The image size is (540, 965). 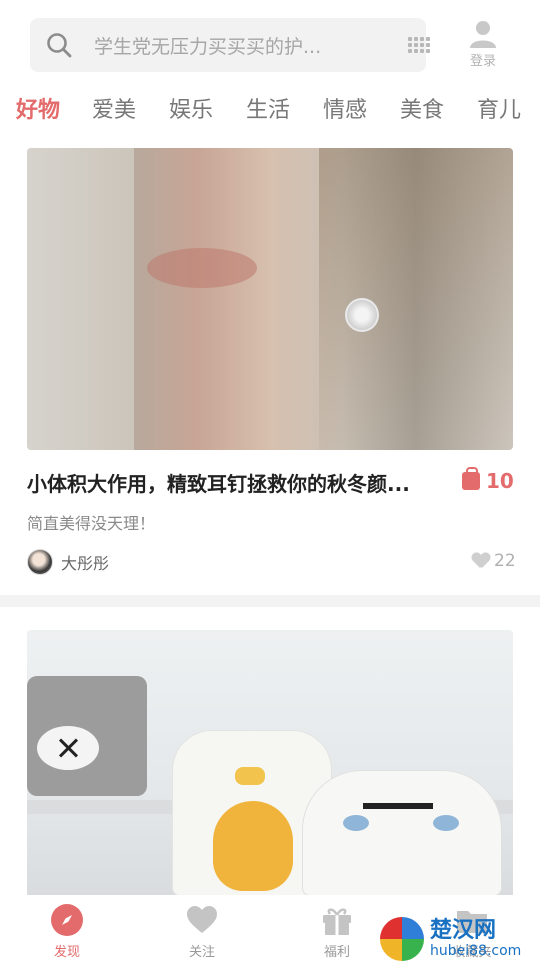 What do you see at coordinates (345, 108) in the screenshot?
I see `tab-qinggan: 情感` at bounding box center [345, 108].